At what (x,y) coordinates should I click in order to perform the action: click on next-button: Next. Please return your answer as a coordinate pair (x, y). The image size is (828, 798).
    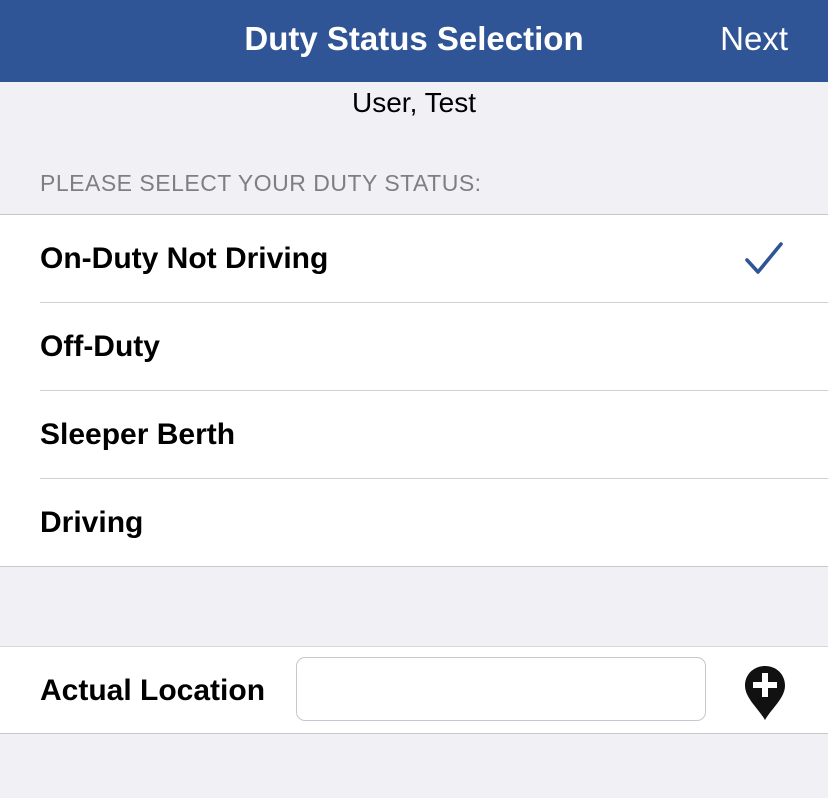
    Looking at the image, I should click on (754, 41).